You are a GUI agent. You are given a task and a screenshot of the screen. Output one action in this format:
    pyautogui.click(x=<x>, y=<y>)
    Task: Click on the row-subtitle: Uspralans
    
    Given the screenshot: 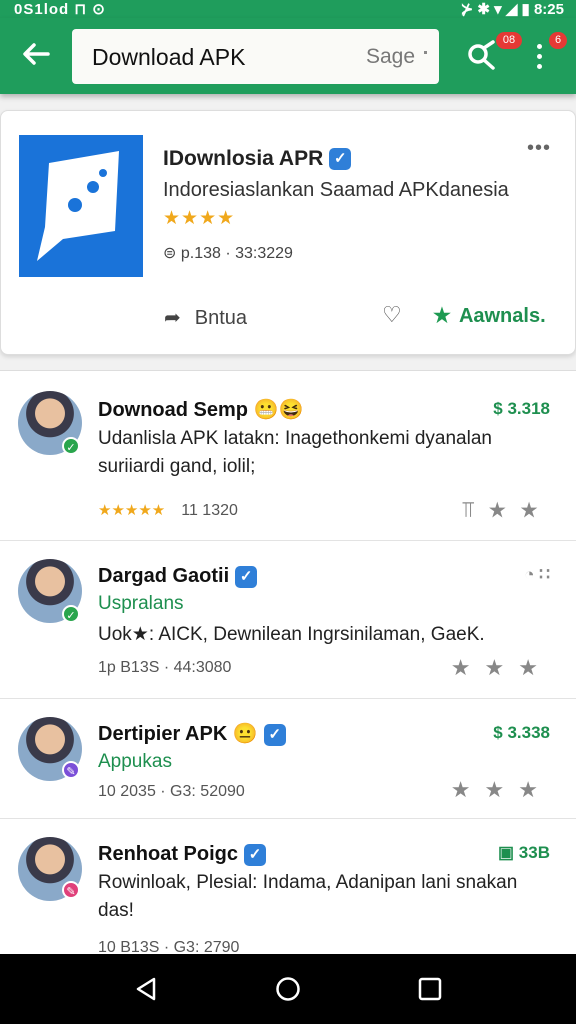 What is the action you would take?
    pyautogui.click(x=141, y=603)
    